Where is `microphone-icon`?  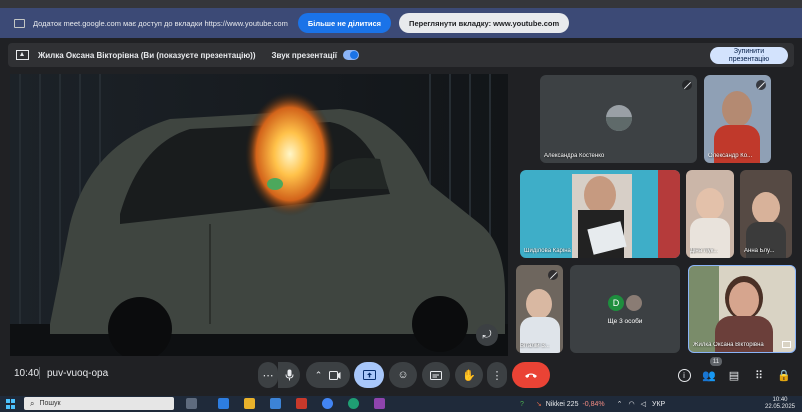 microphone-icon is located at coordinates (289, 375).